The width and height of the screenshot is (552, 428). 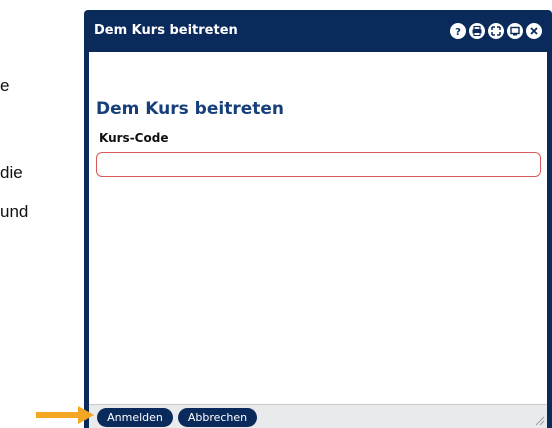 I want to click on background-text-line-3: und, so click(x=14, y=211).